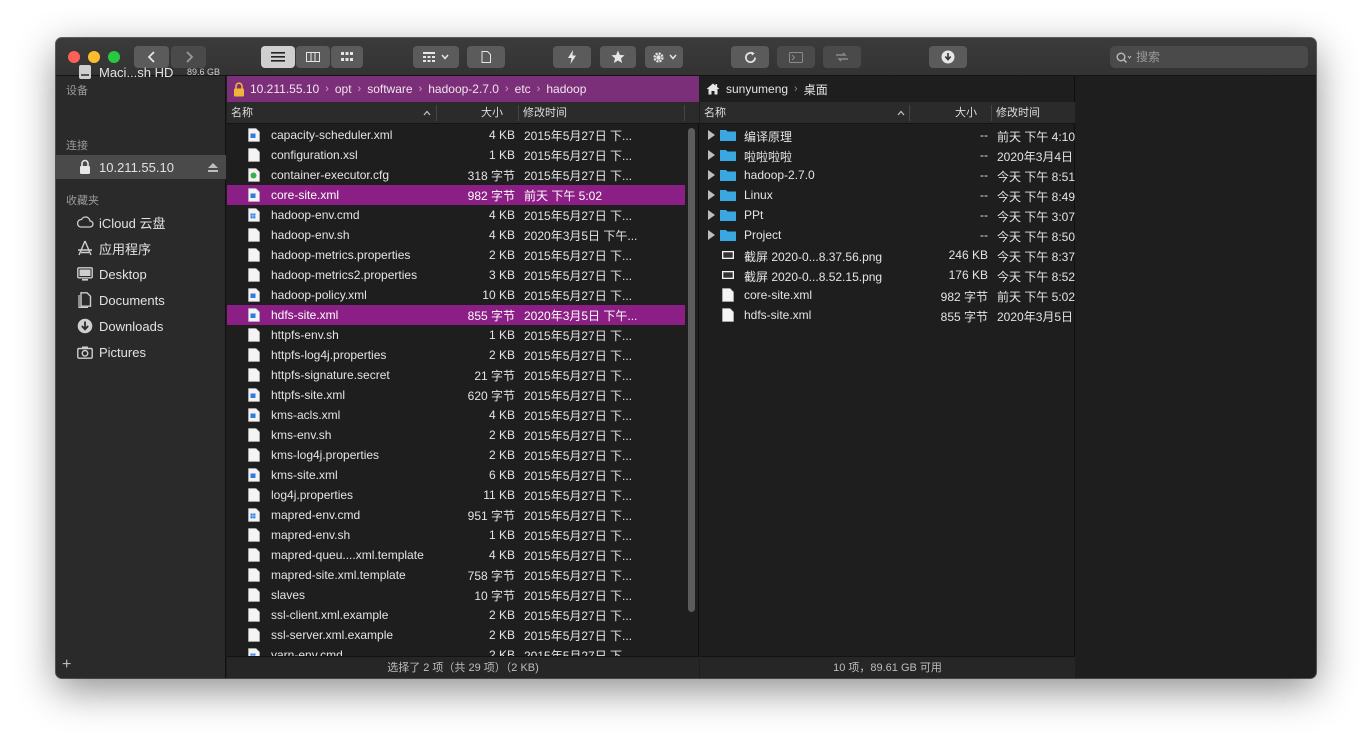 The width and height of the screenshot is (1372, 752). What do you see at coordinates (887, 215) in the screenshot?
I see `table-row: PPt -- 今天 下午 3:07` at bounding box center [887, 215].